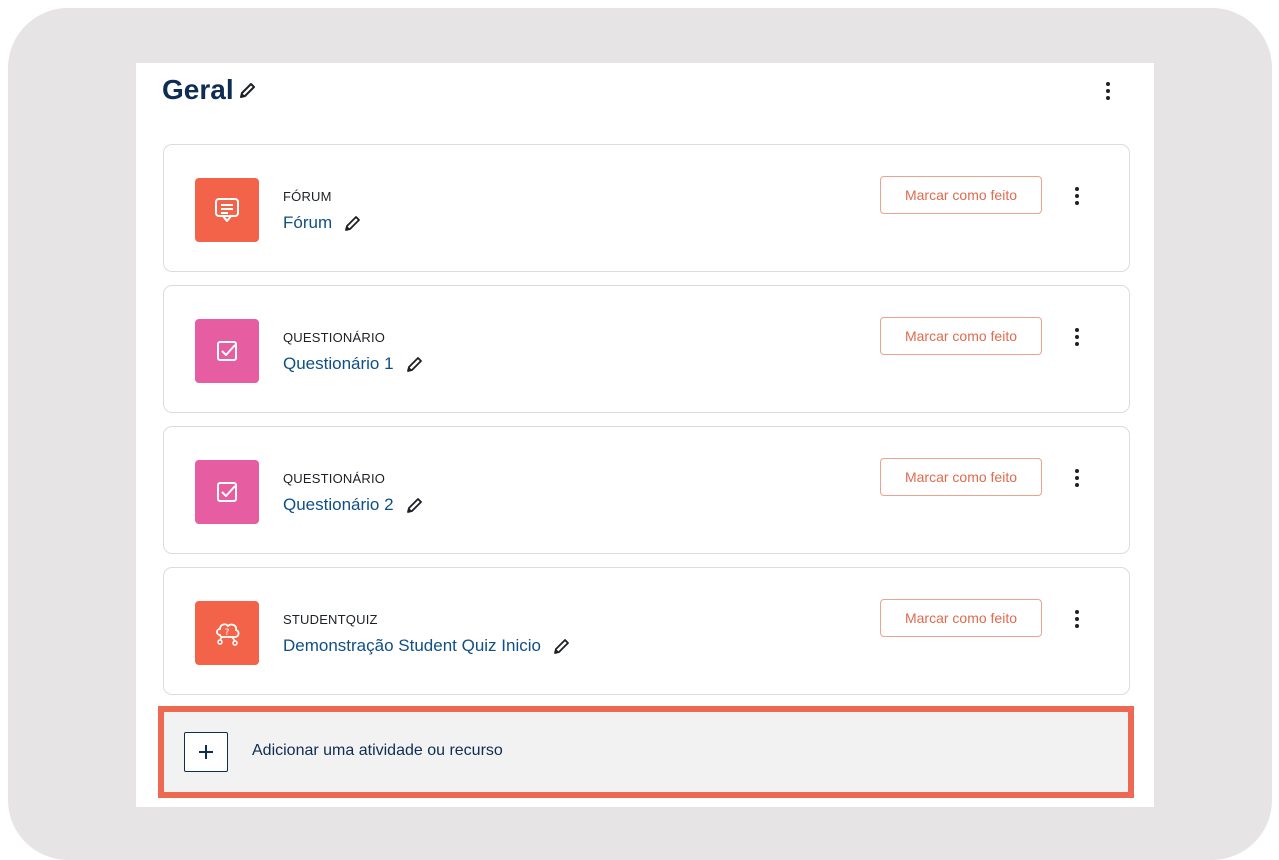 The width and height of the screenshot is (1279, 860). What do you see at coordinates (307, 223) in the screenshot?
I see `activity-name-link: Fórum` at bounding box center [307, 223].